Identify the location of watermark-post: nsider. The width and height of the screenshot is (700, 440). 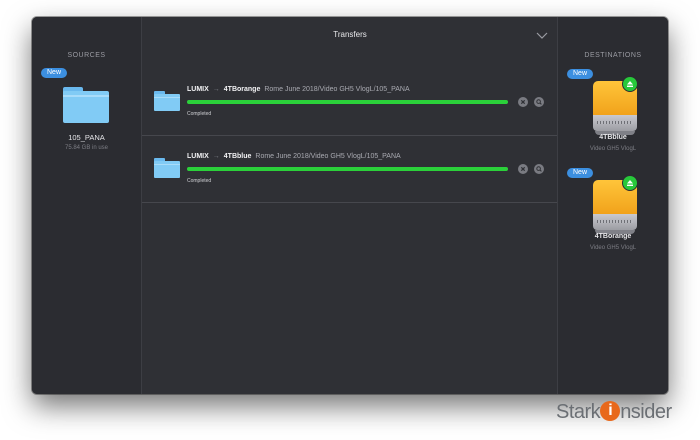
(646, 412).